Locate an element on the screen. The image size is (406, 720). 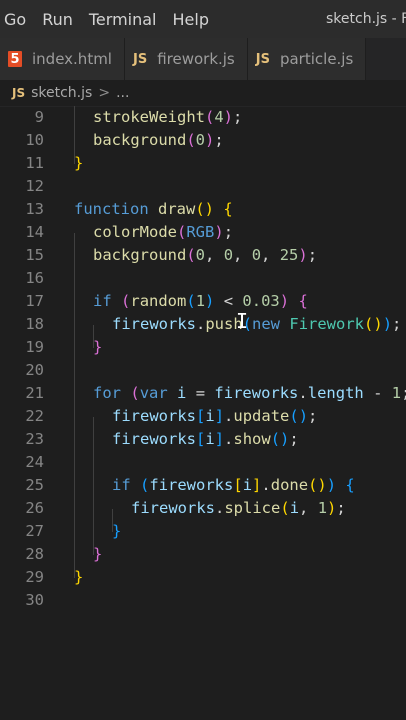
line-number: 17 is located at coordinates (34, 301).